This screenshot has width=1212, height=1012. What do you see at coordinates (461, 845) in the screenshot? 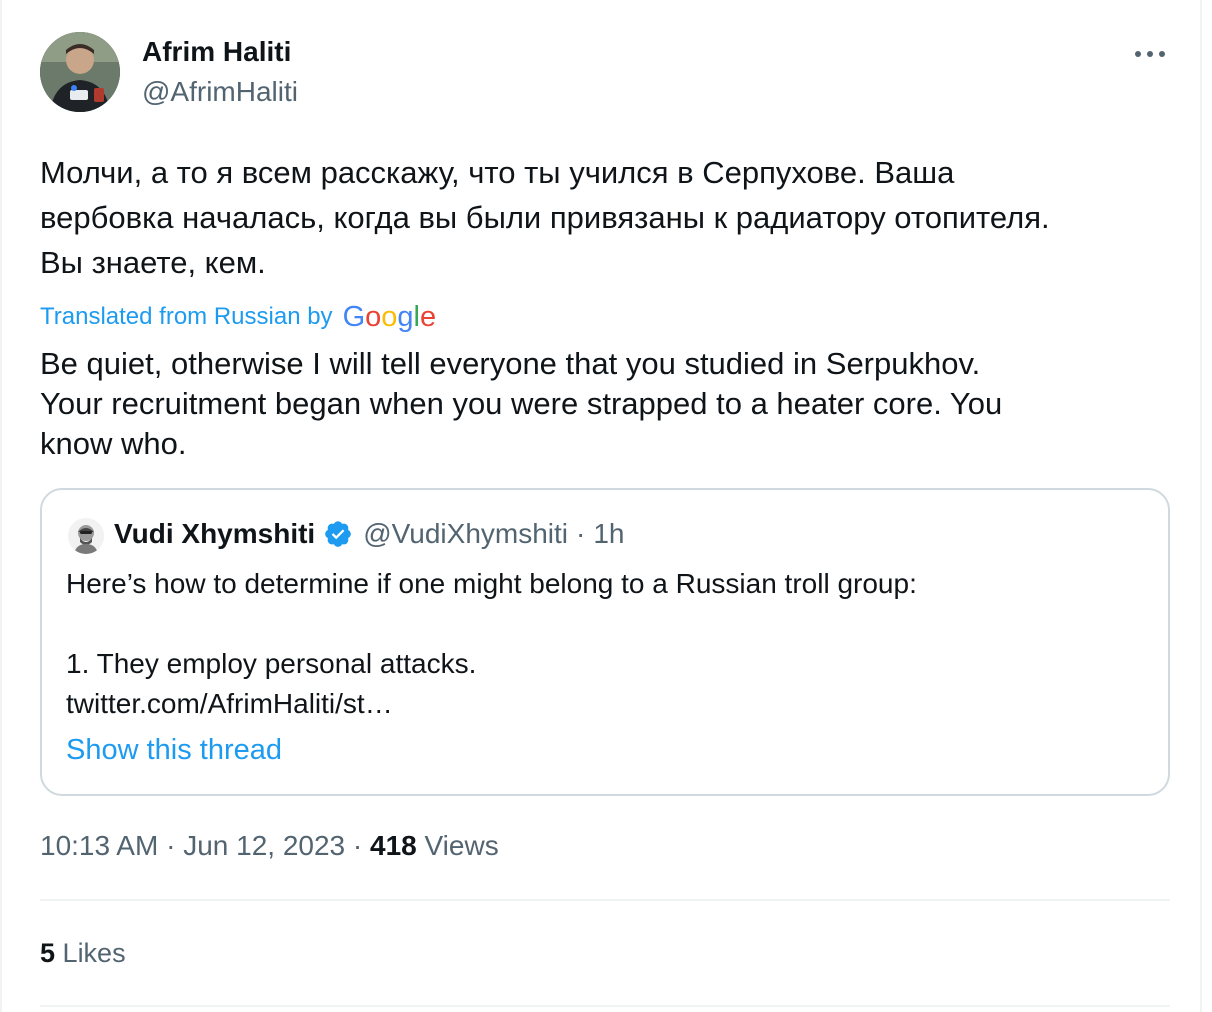
I see `views-label: Views` at bounding box center [461, 845].